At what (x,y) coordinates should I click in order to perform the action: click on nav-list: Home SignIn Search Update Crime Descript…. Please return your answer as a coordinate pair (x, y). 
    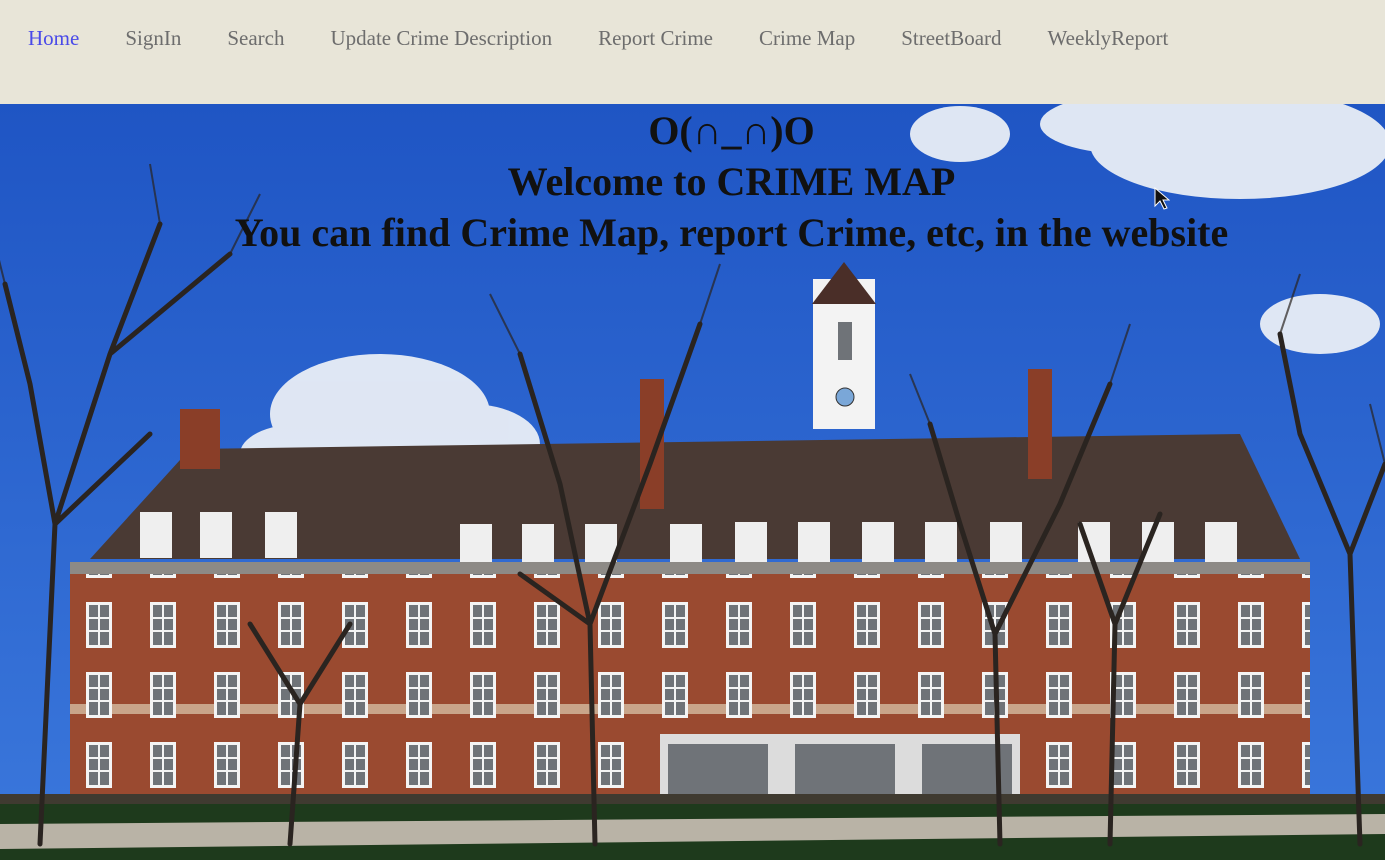
    Looking at the image, I should click on (598, 38).